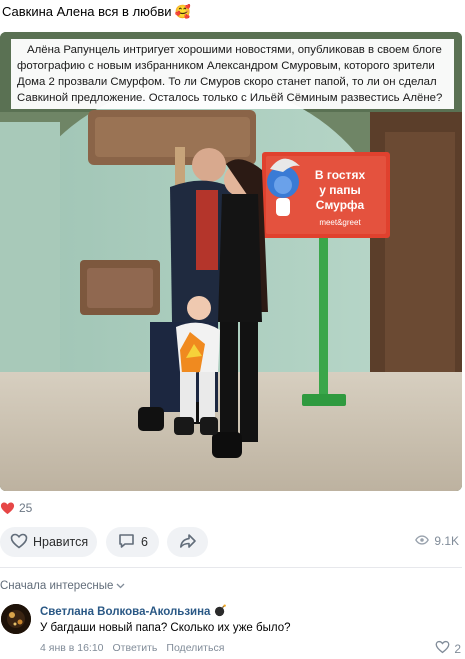  What do you see at coordinates (120, 586) in the screenshot?
I see `chevron-down-icon` at bounding box center [120, 586].